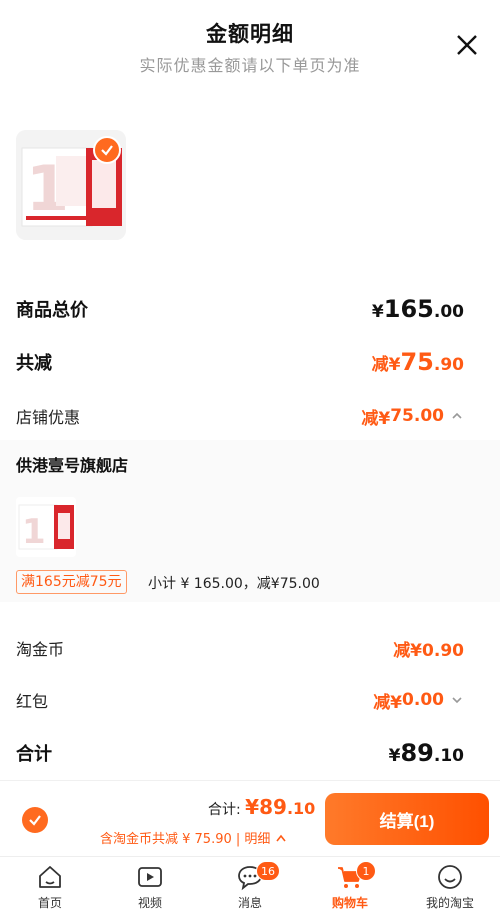  I want to click on total-row: 合计 ¥89.10, so click(240, 753).